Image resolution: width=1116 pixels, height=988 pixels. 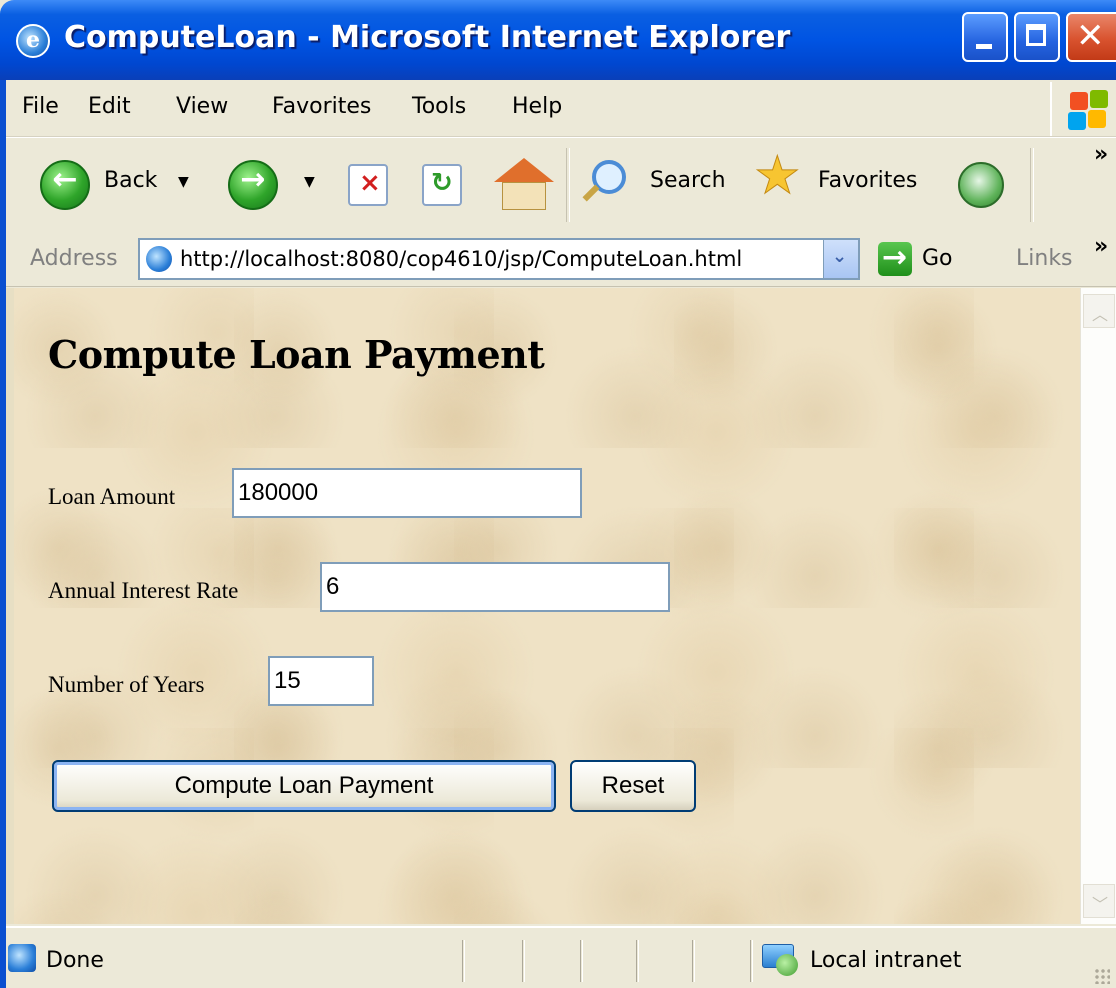 I want to click on search-icon-handle, so click(x=591, y=193).